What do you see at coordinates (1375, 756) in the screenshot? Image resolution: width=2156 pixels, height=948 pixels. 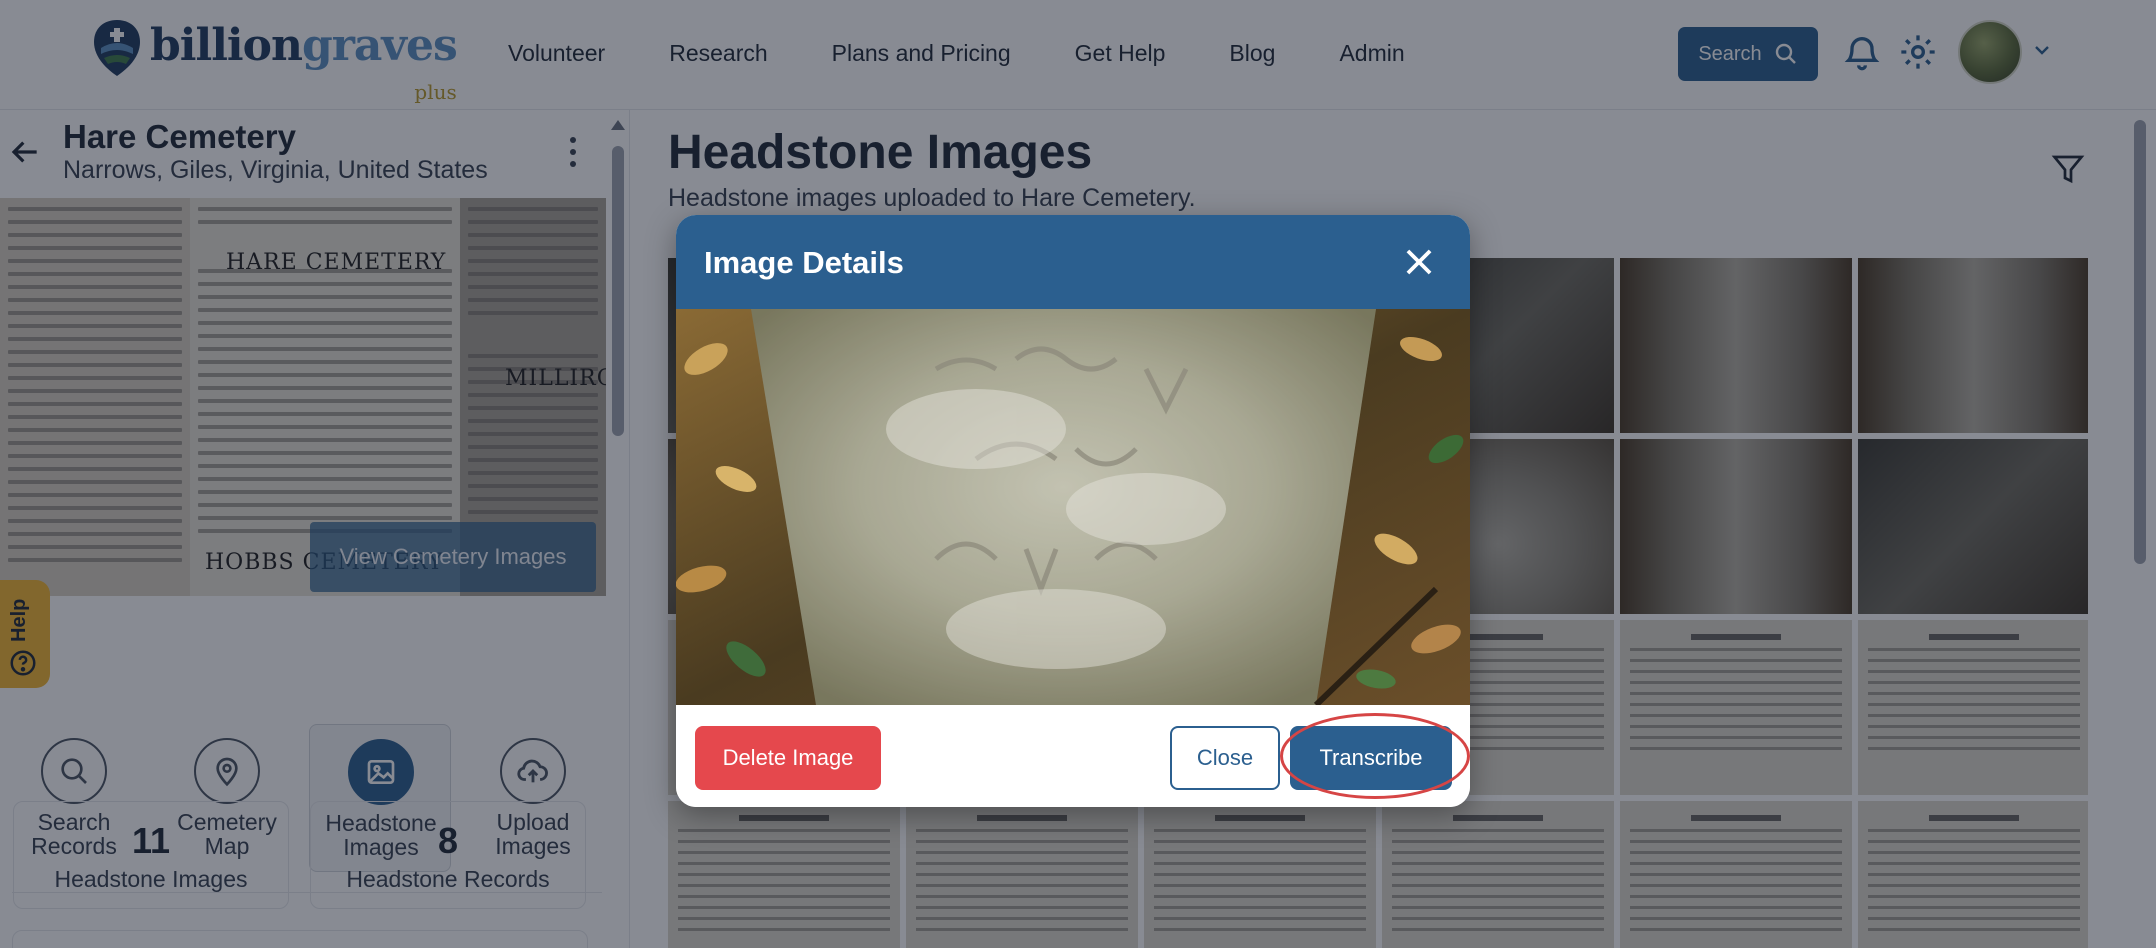 I see `transcribe-highlight-ring` at bounding box center [1375, 756].